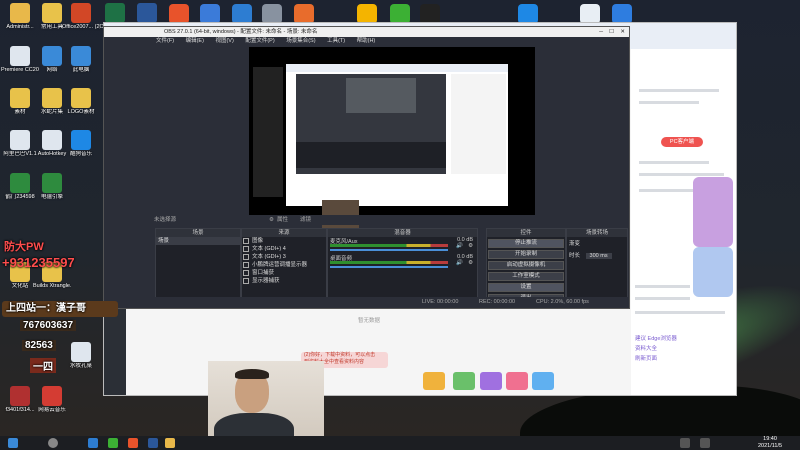 Image resolution: width=800 pixels, height=450 pixels. Describe the element at coordinates (198, 241) in the screenshot. I see `scene-item: 场景` at that location.